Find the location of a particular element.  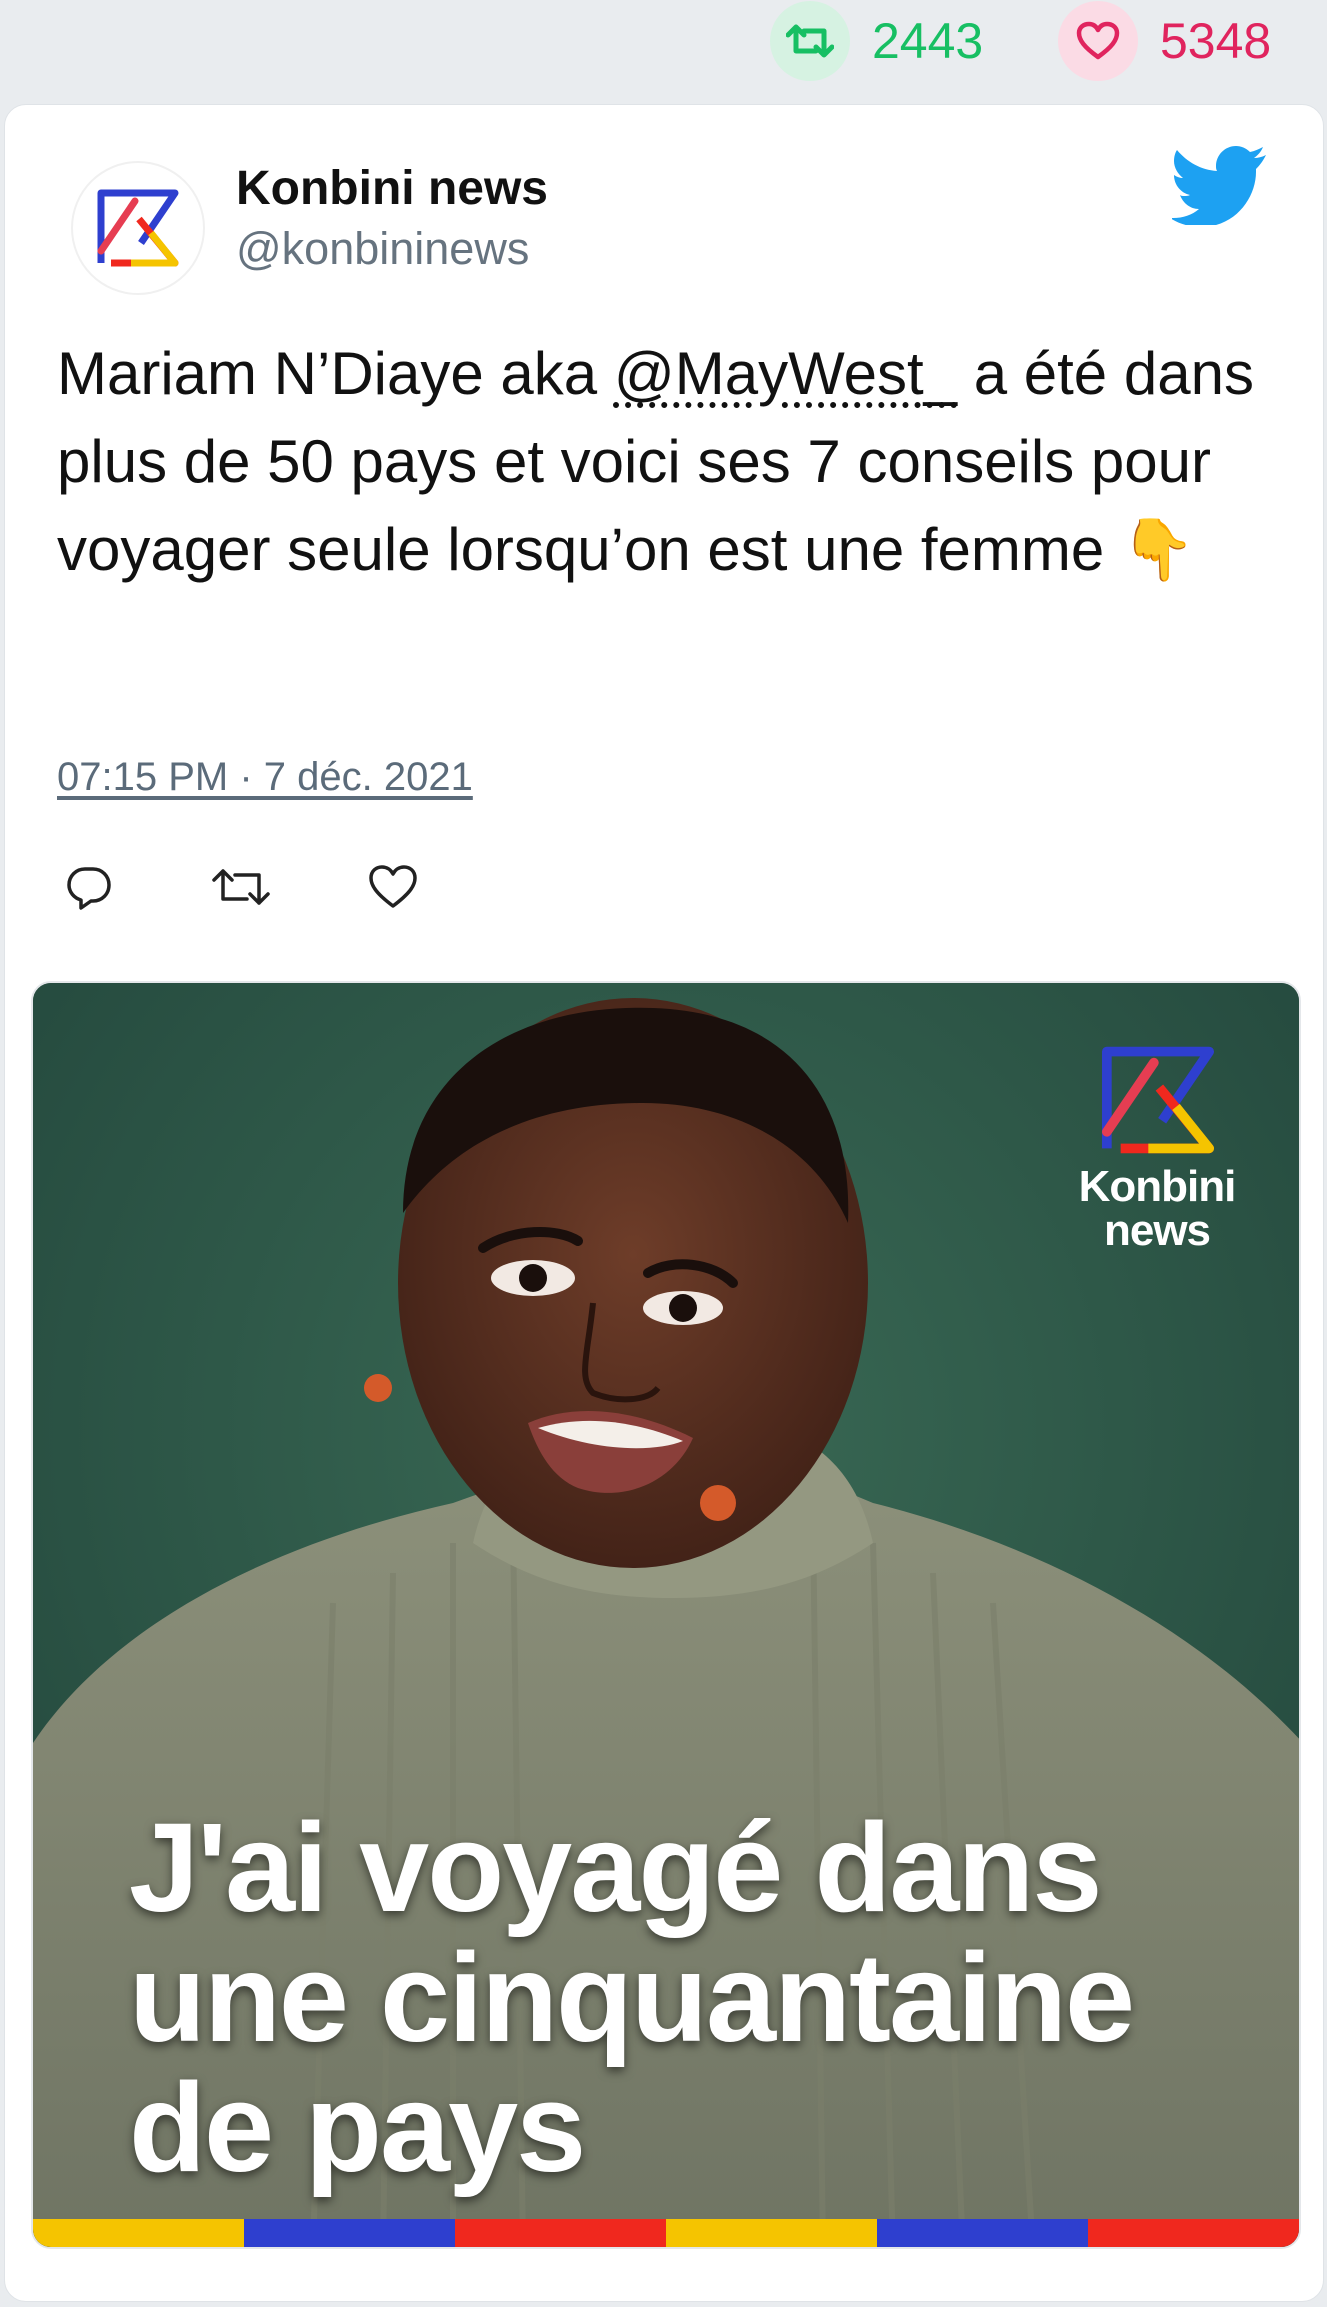

overlay-line-1: J'ai voyagé dans is located at coordinates (615, 1867).